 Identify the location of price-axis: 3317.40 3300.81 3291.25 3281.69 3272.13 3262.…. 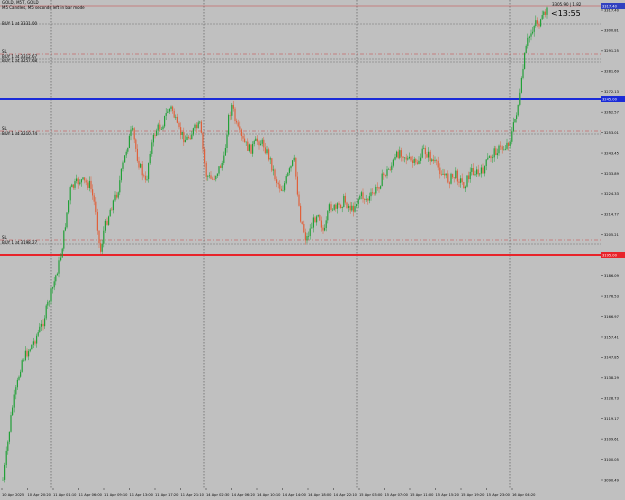
(613, 244).